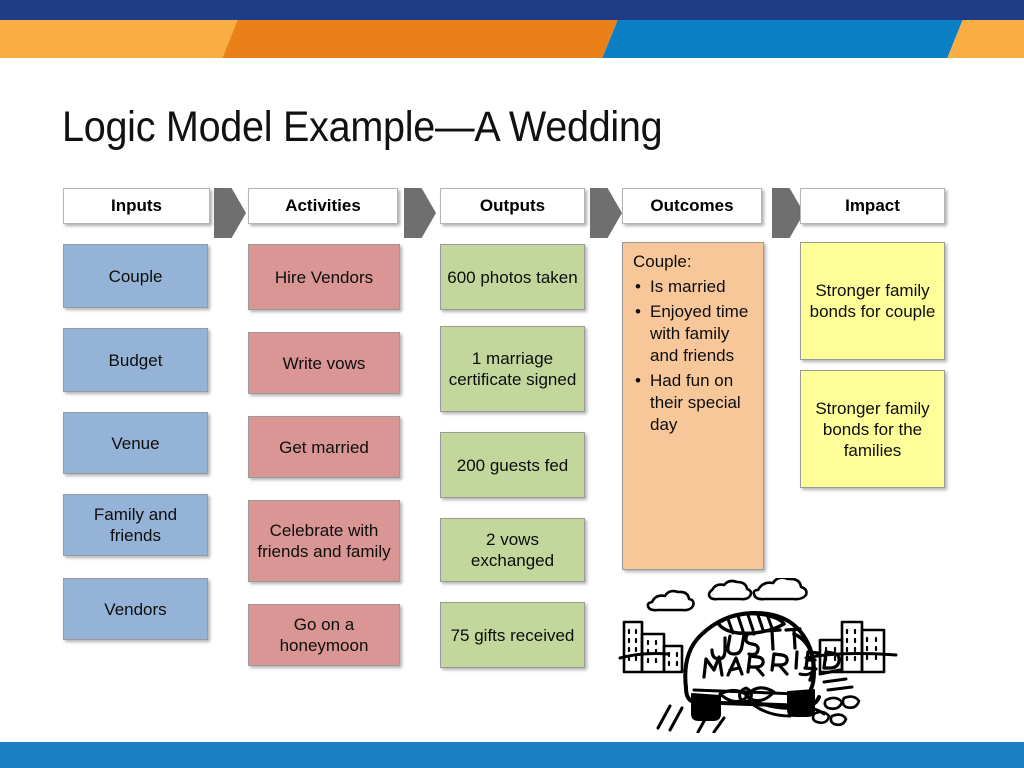  What do you see at coordinates (872, 301) in the screenshot?
I see `cell-impact-1: Stronger family bonds for couple` at bounding box center [872, 301].